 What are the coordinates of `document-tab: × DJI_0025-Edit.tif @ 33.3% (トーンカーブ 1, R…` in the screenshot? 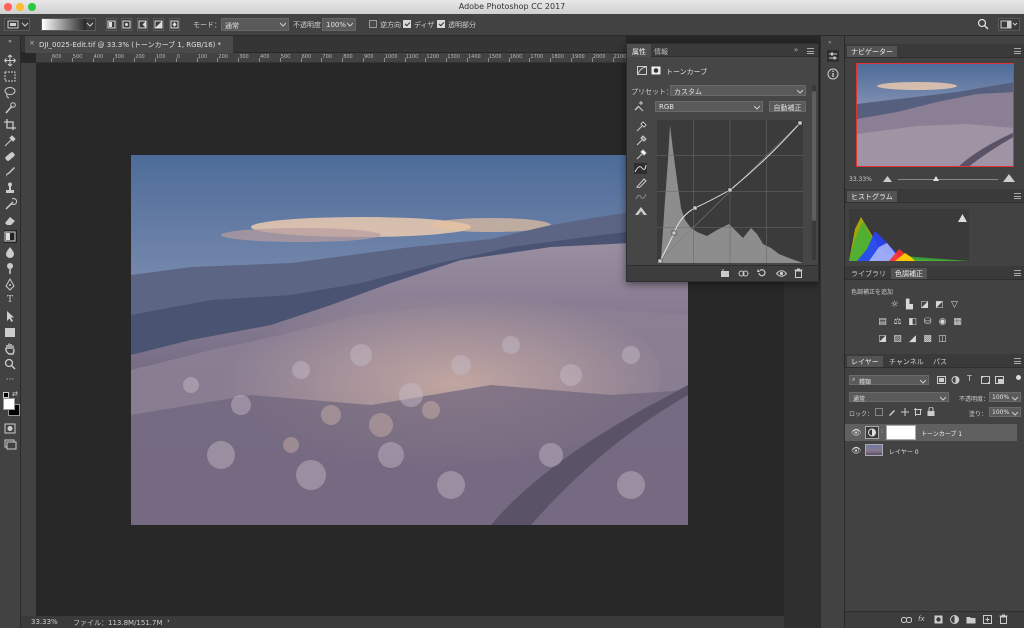 It's located at (129, 44).